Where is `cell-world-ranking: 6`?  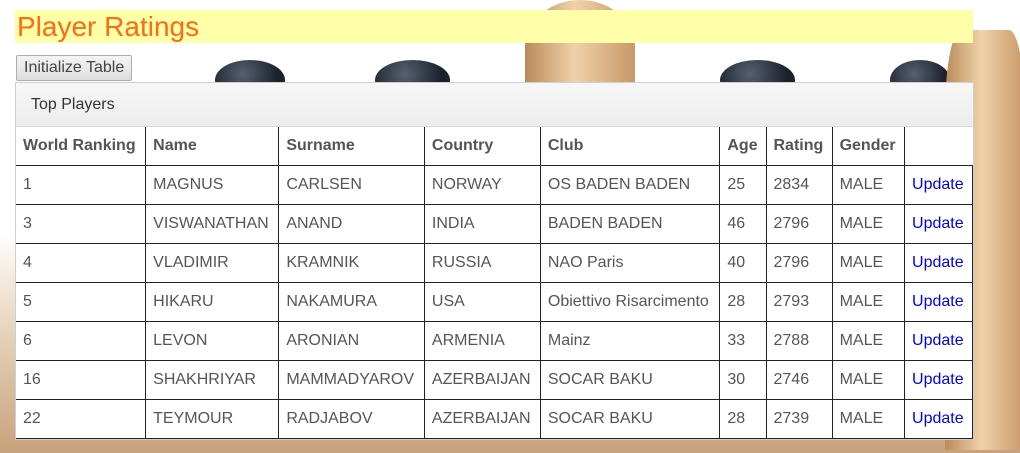 cell-world-ranking: 6 is located at coordinates (81, 341).